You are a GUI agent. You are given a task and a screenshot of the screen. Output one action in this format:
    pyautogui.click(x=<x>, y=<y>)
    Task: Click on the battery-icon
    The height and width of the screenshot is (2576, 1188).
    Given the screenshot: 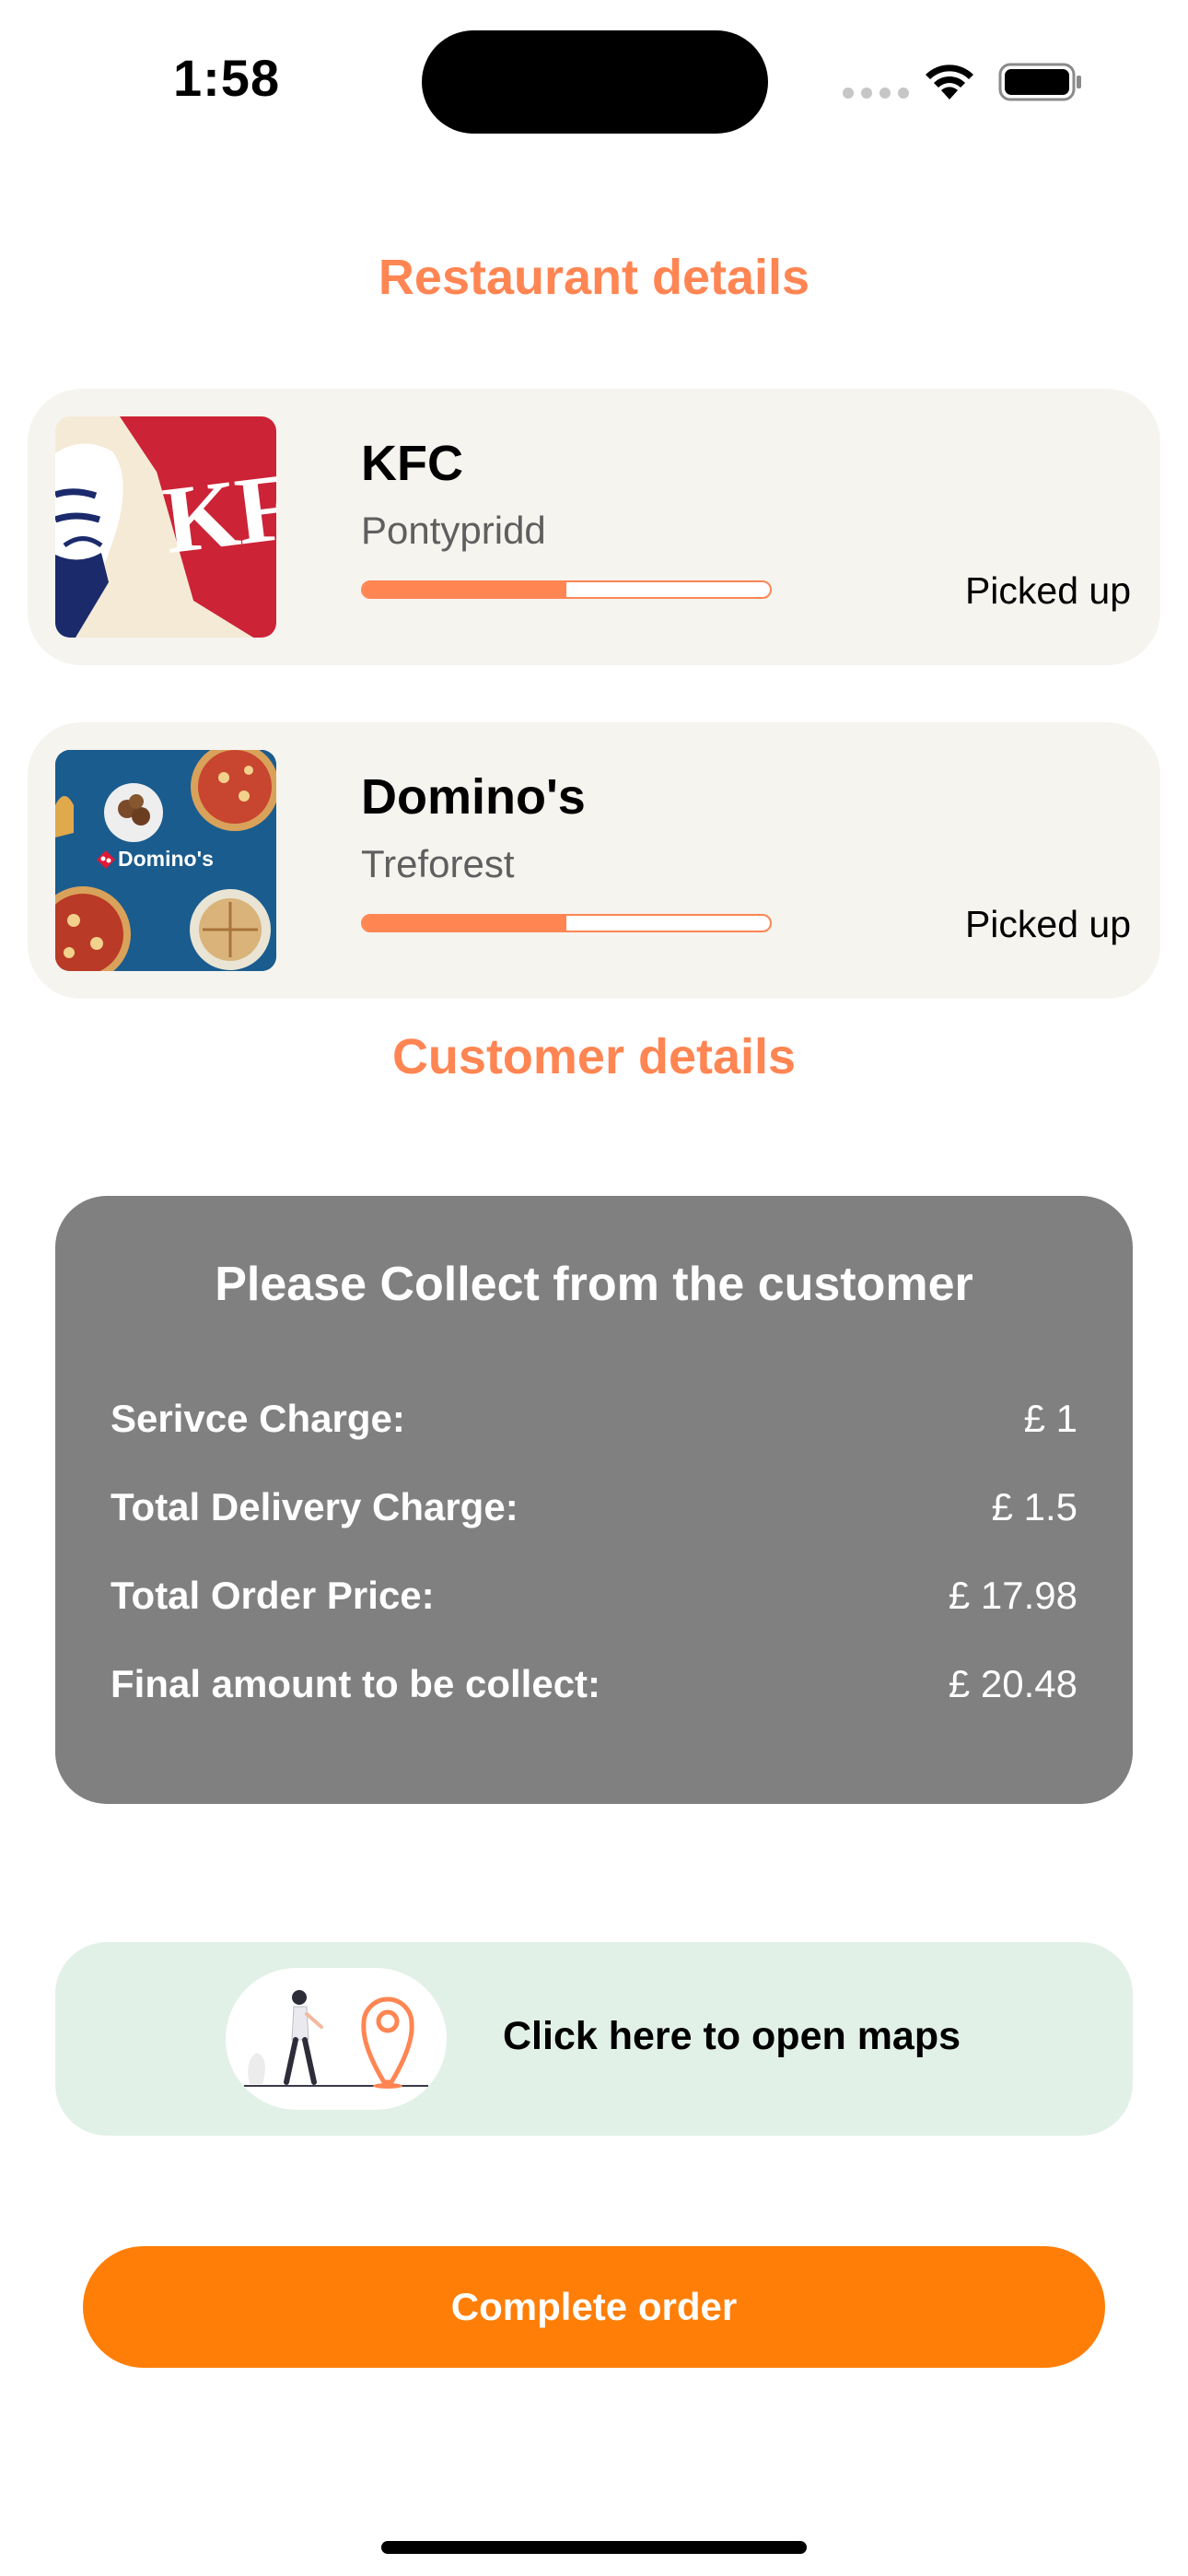 What is the action you would take?
    pyautogui.click(x=1039, y=82)
    